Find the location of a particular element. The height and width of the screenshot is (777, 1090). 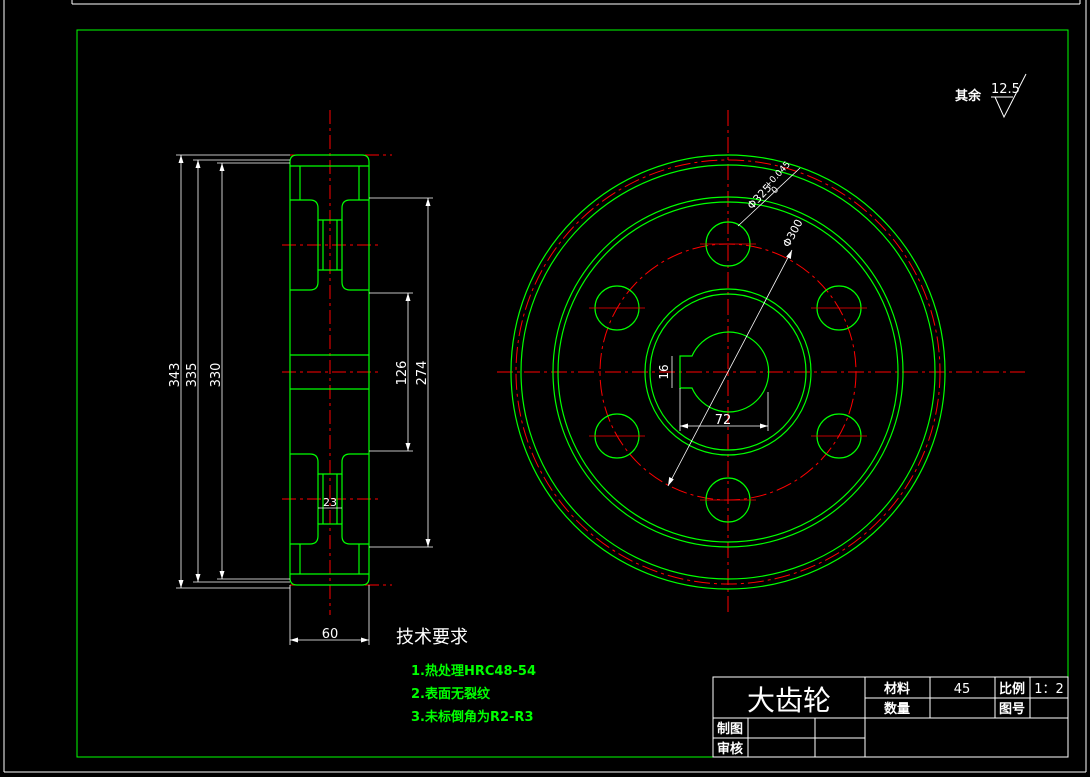

dim-pcd: Φ300 is located at coordinates (792, 233).